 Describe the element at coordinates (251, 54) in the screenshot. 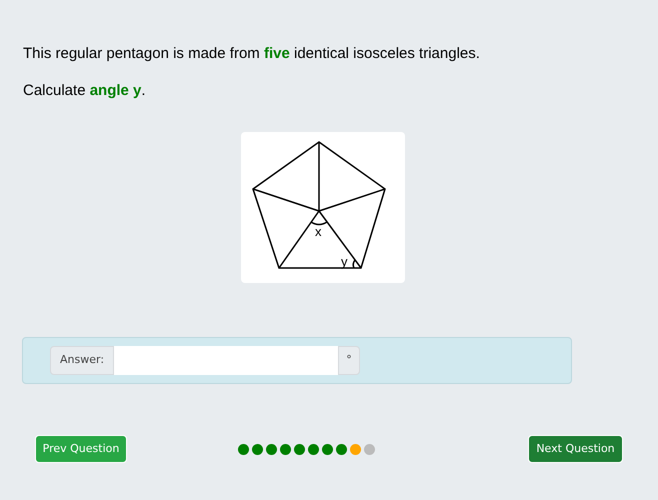

I see `question-text: This regular pentagon is made from five identical isosceles triangles.` at that location.